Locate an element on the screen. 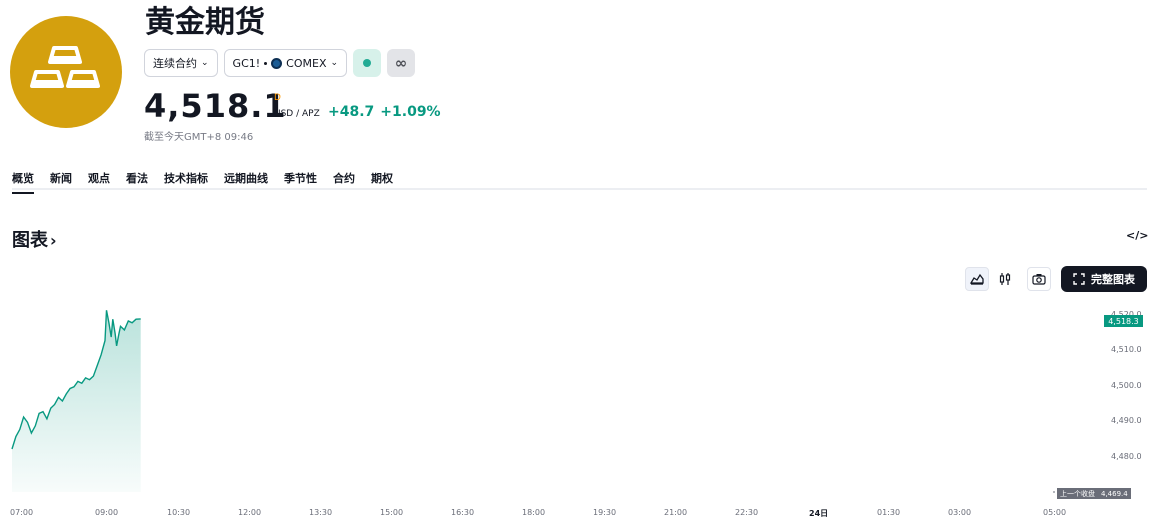  x-tick-label: 13:30 is located at coordinates (321, 512).